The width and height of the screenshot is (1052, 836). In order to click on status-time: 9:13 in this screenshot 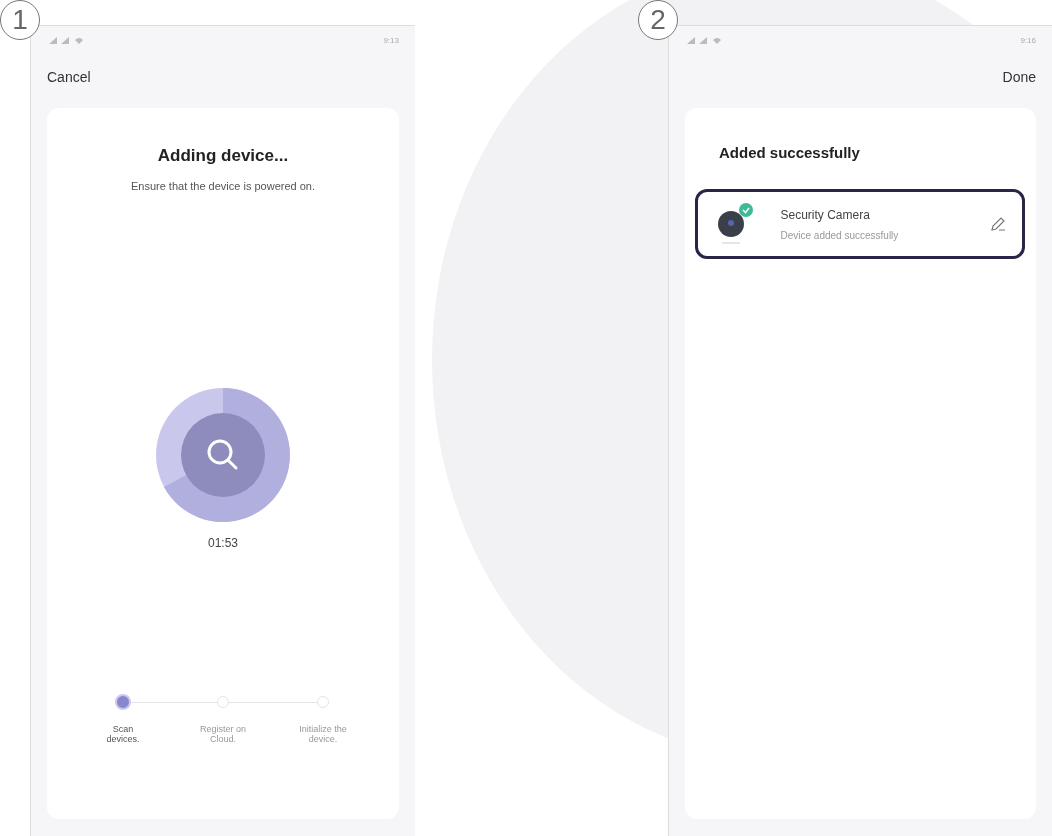, I will do `click(391, 40)`.